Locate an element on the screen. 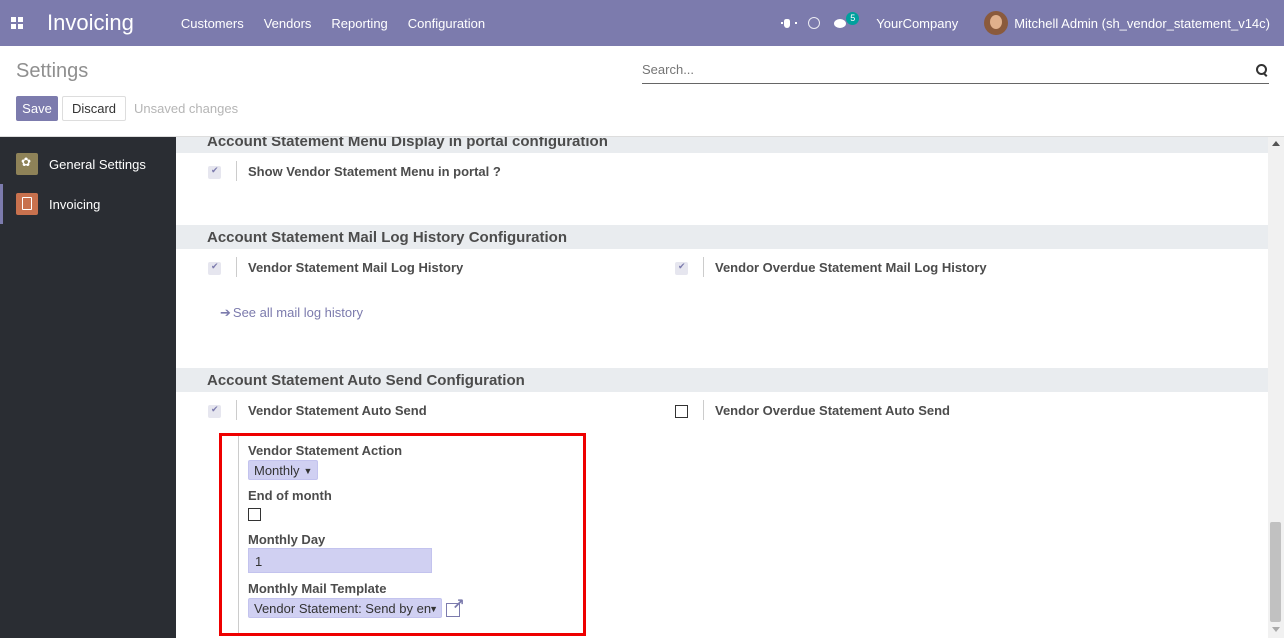 This screenshot has width=1284, height=638. apps-menu-icon is located at coordinates (17, 23).